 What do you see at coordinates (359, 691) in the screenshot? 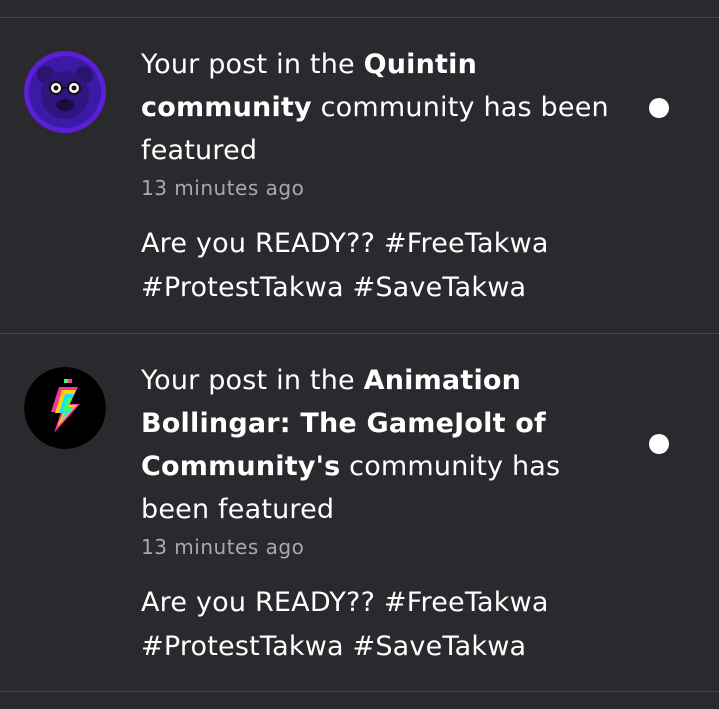
I see `divider-bottom` at bounding box center [359, 691].